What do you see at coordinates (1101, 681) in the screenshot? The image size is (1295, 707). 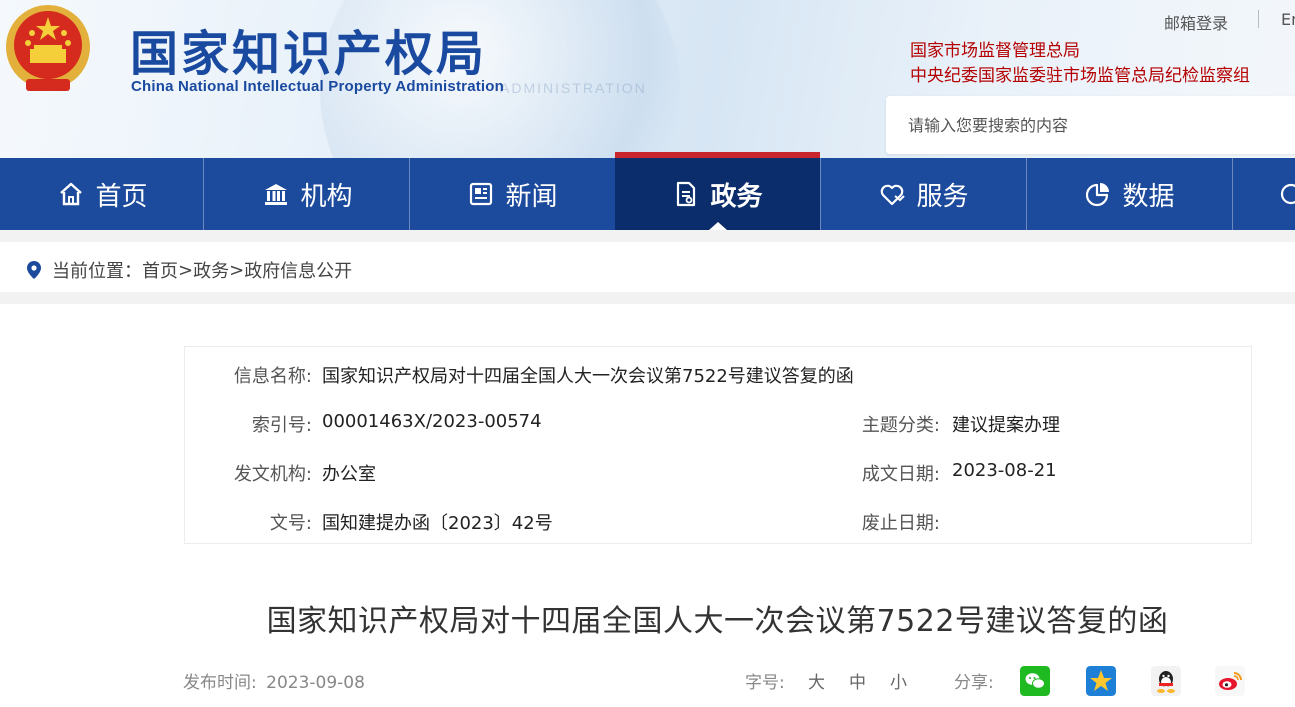 I see `qzone-icon` at bounding box center [1101, 681].